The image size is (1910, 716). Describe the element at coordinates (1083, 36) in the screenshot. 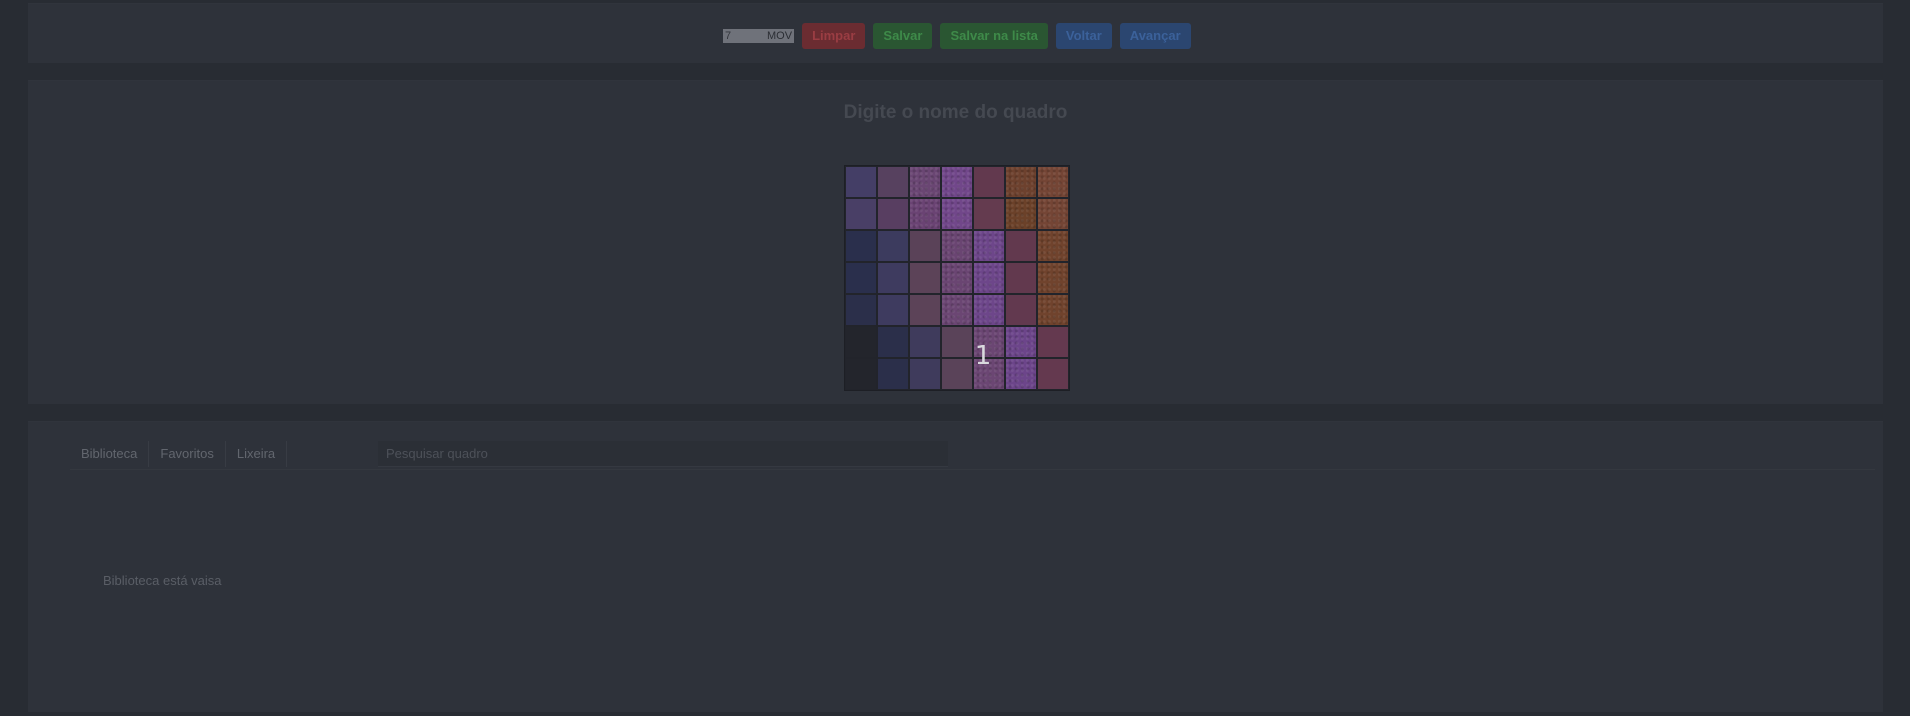

I see `back-button: Voltar` at that location.